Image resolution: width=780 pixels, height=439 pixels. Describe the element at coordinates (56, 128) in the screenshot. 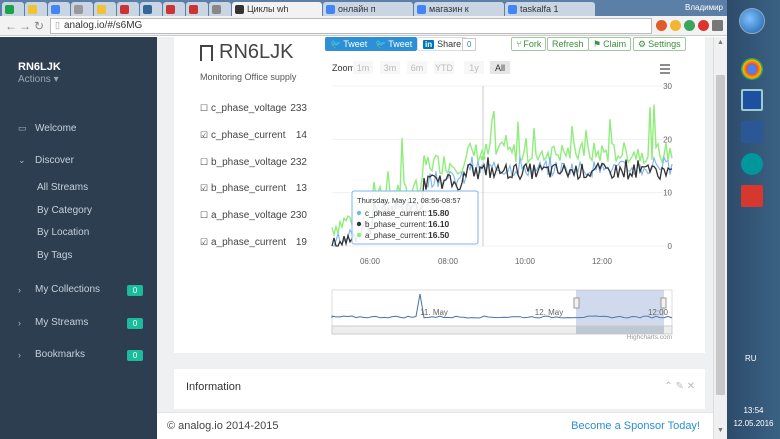

I see `sidebar-item-label: Welcome` at that location.